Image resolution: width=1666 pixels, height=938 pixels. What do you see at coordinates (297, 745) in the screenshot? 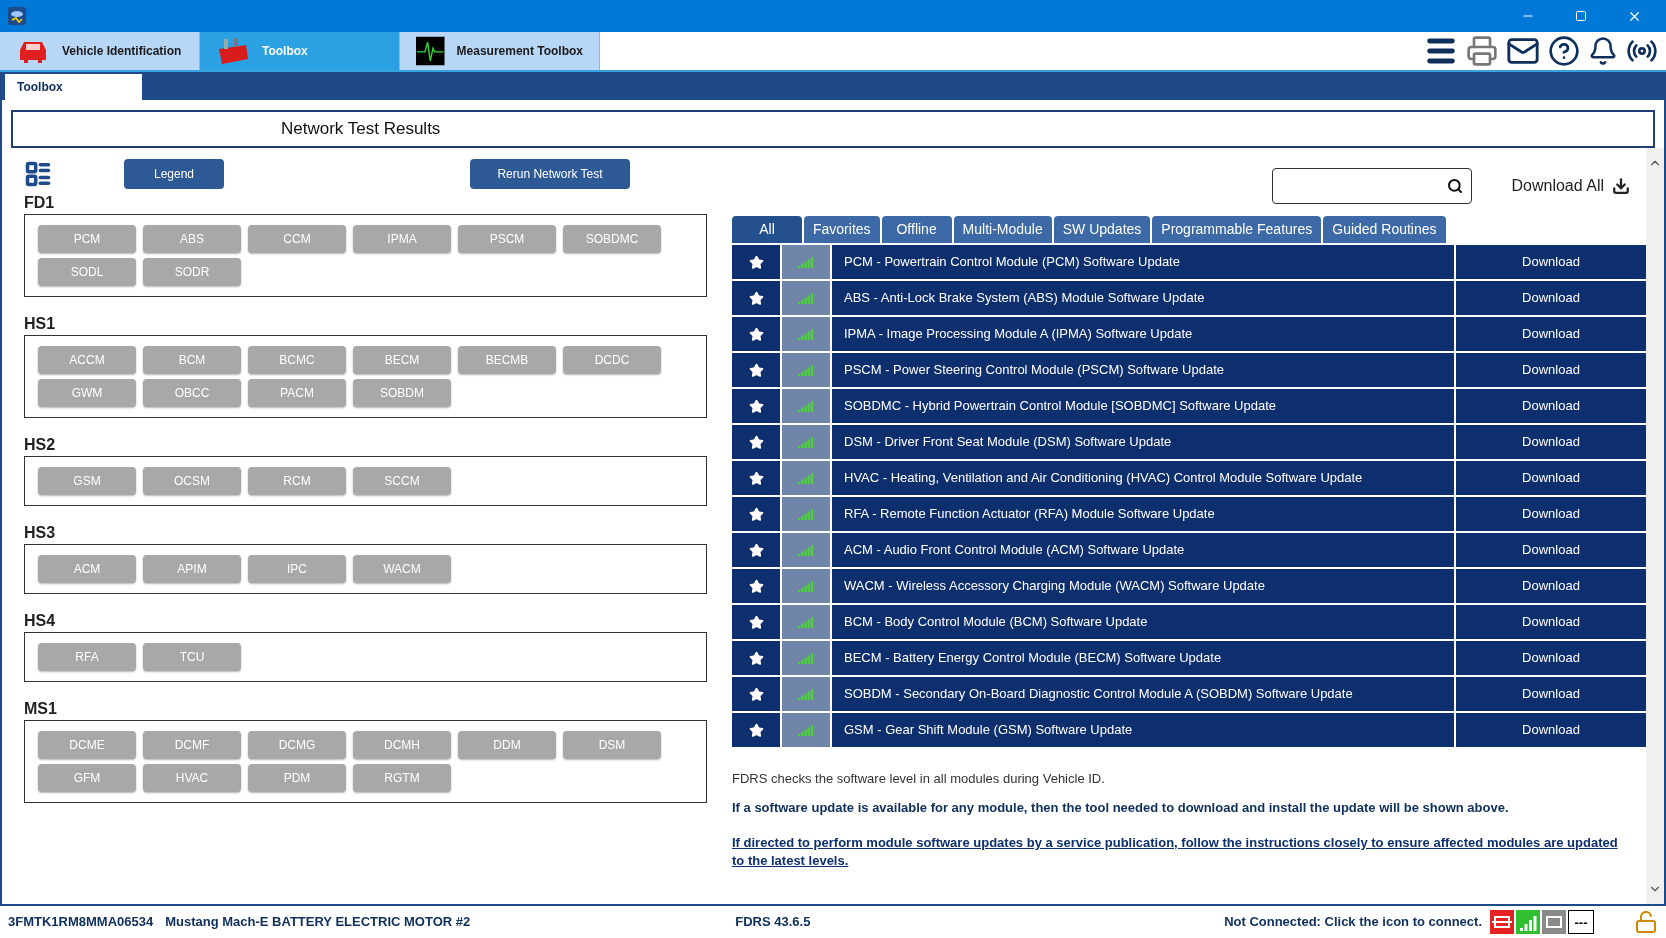
I see `module-button: DCMG` at bounding box center [297, 745].